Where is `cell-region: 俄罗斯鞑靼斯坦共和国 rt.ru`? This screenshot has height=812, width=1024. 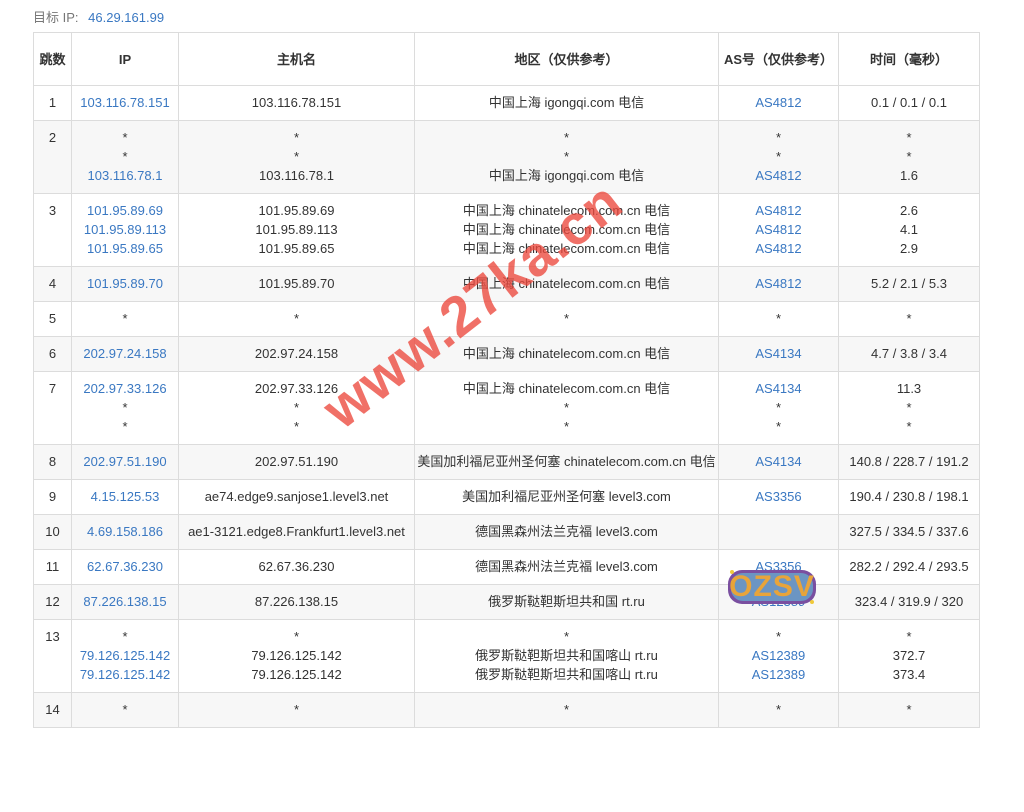
cell-region: 俄罗斯鞑靼斯坦共和国 rt.ru is located at coordinates (566, 602).